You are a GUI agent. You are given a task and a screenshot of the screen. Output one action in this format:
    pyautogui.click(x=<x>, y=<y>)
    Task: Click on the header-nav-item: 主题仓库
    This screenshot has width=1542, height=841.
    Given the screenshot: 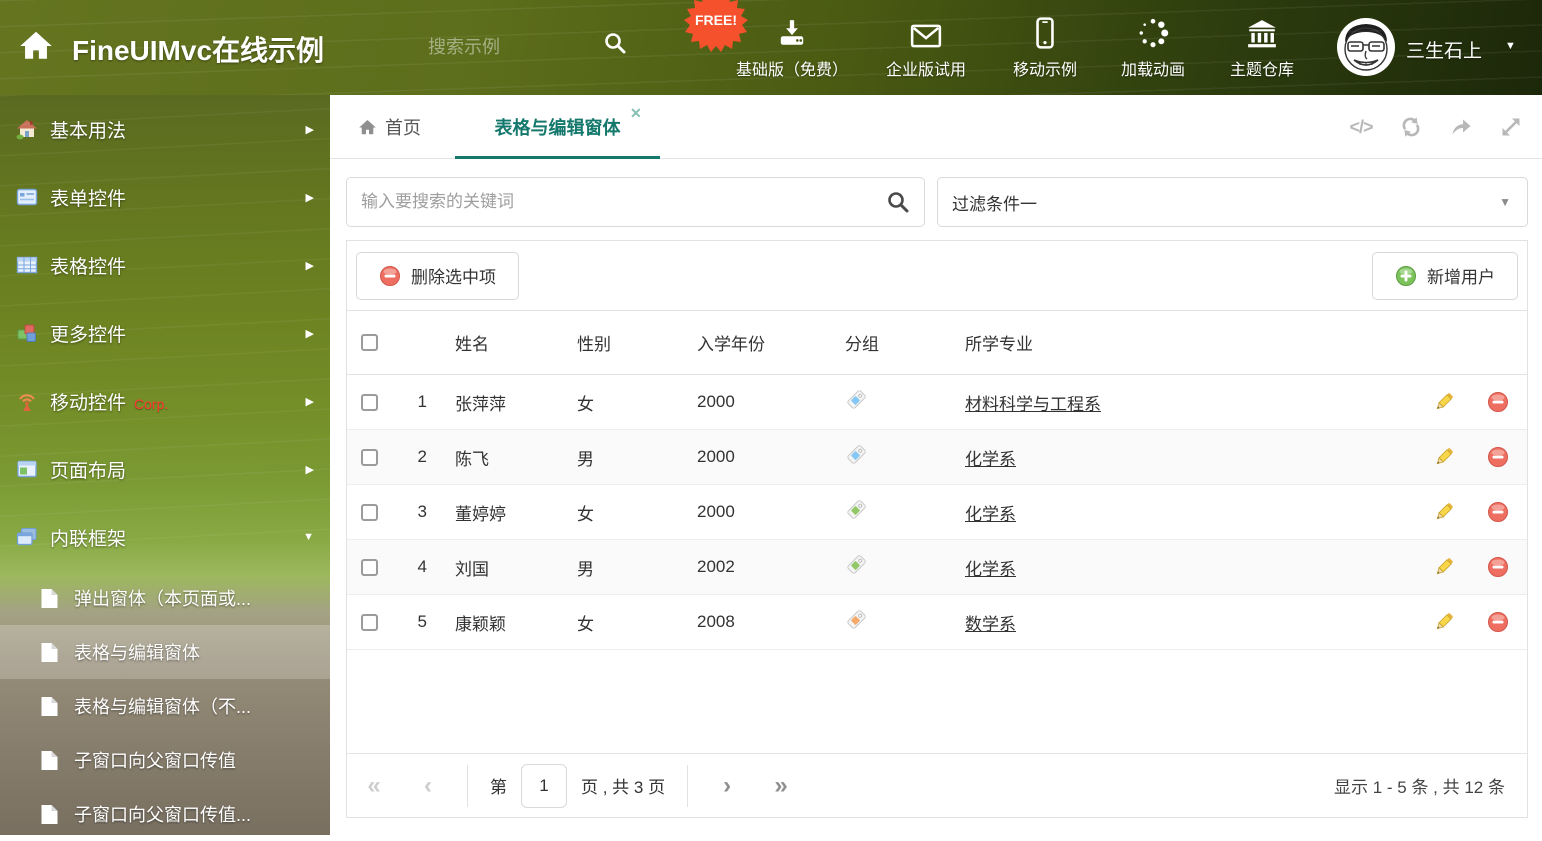 What is the action you would take?
    pyautogui.click(x=1262, y=46)
    